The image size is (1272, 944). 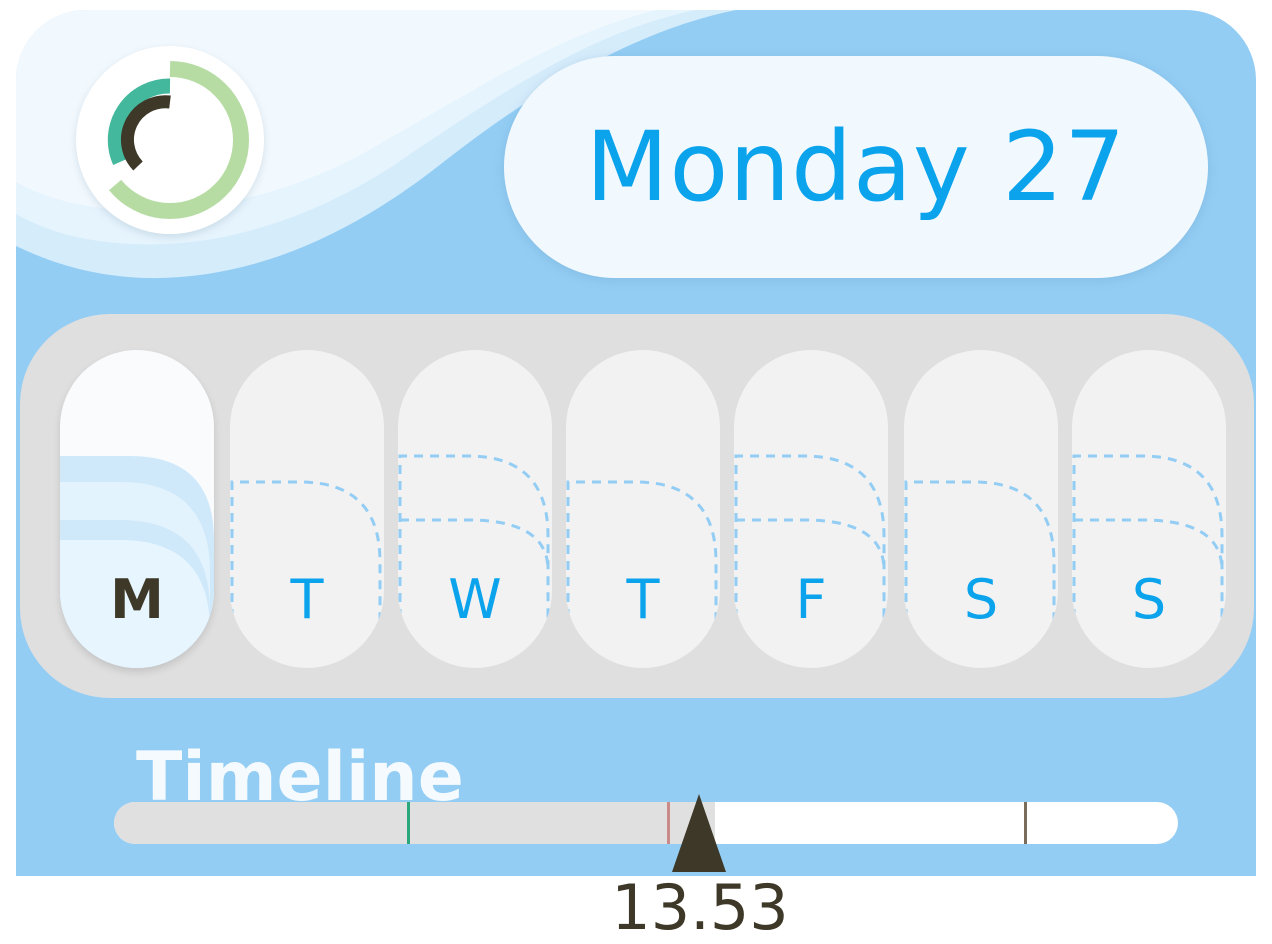 What do you see at coordinates (415, 823) in the screenshot?
I see `timeline-elapsed-fill` at bounding box center [415, 823].